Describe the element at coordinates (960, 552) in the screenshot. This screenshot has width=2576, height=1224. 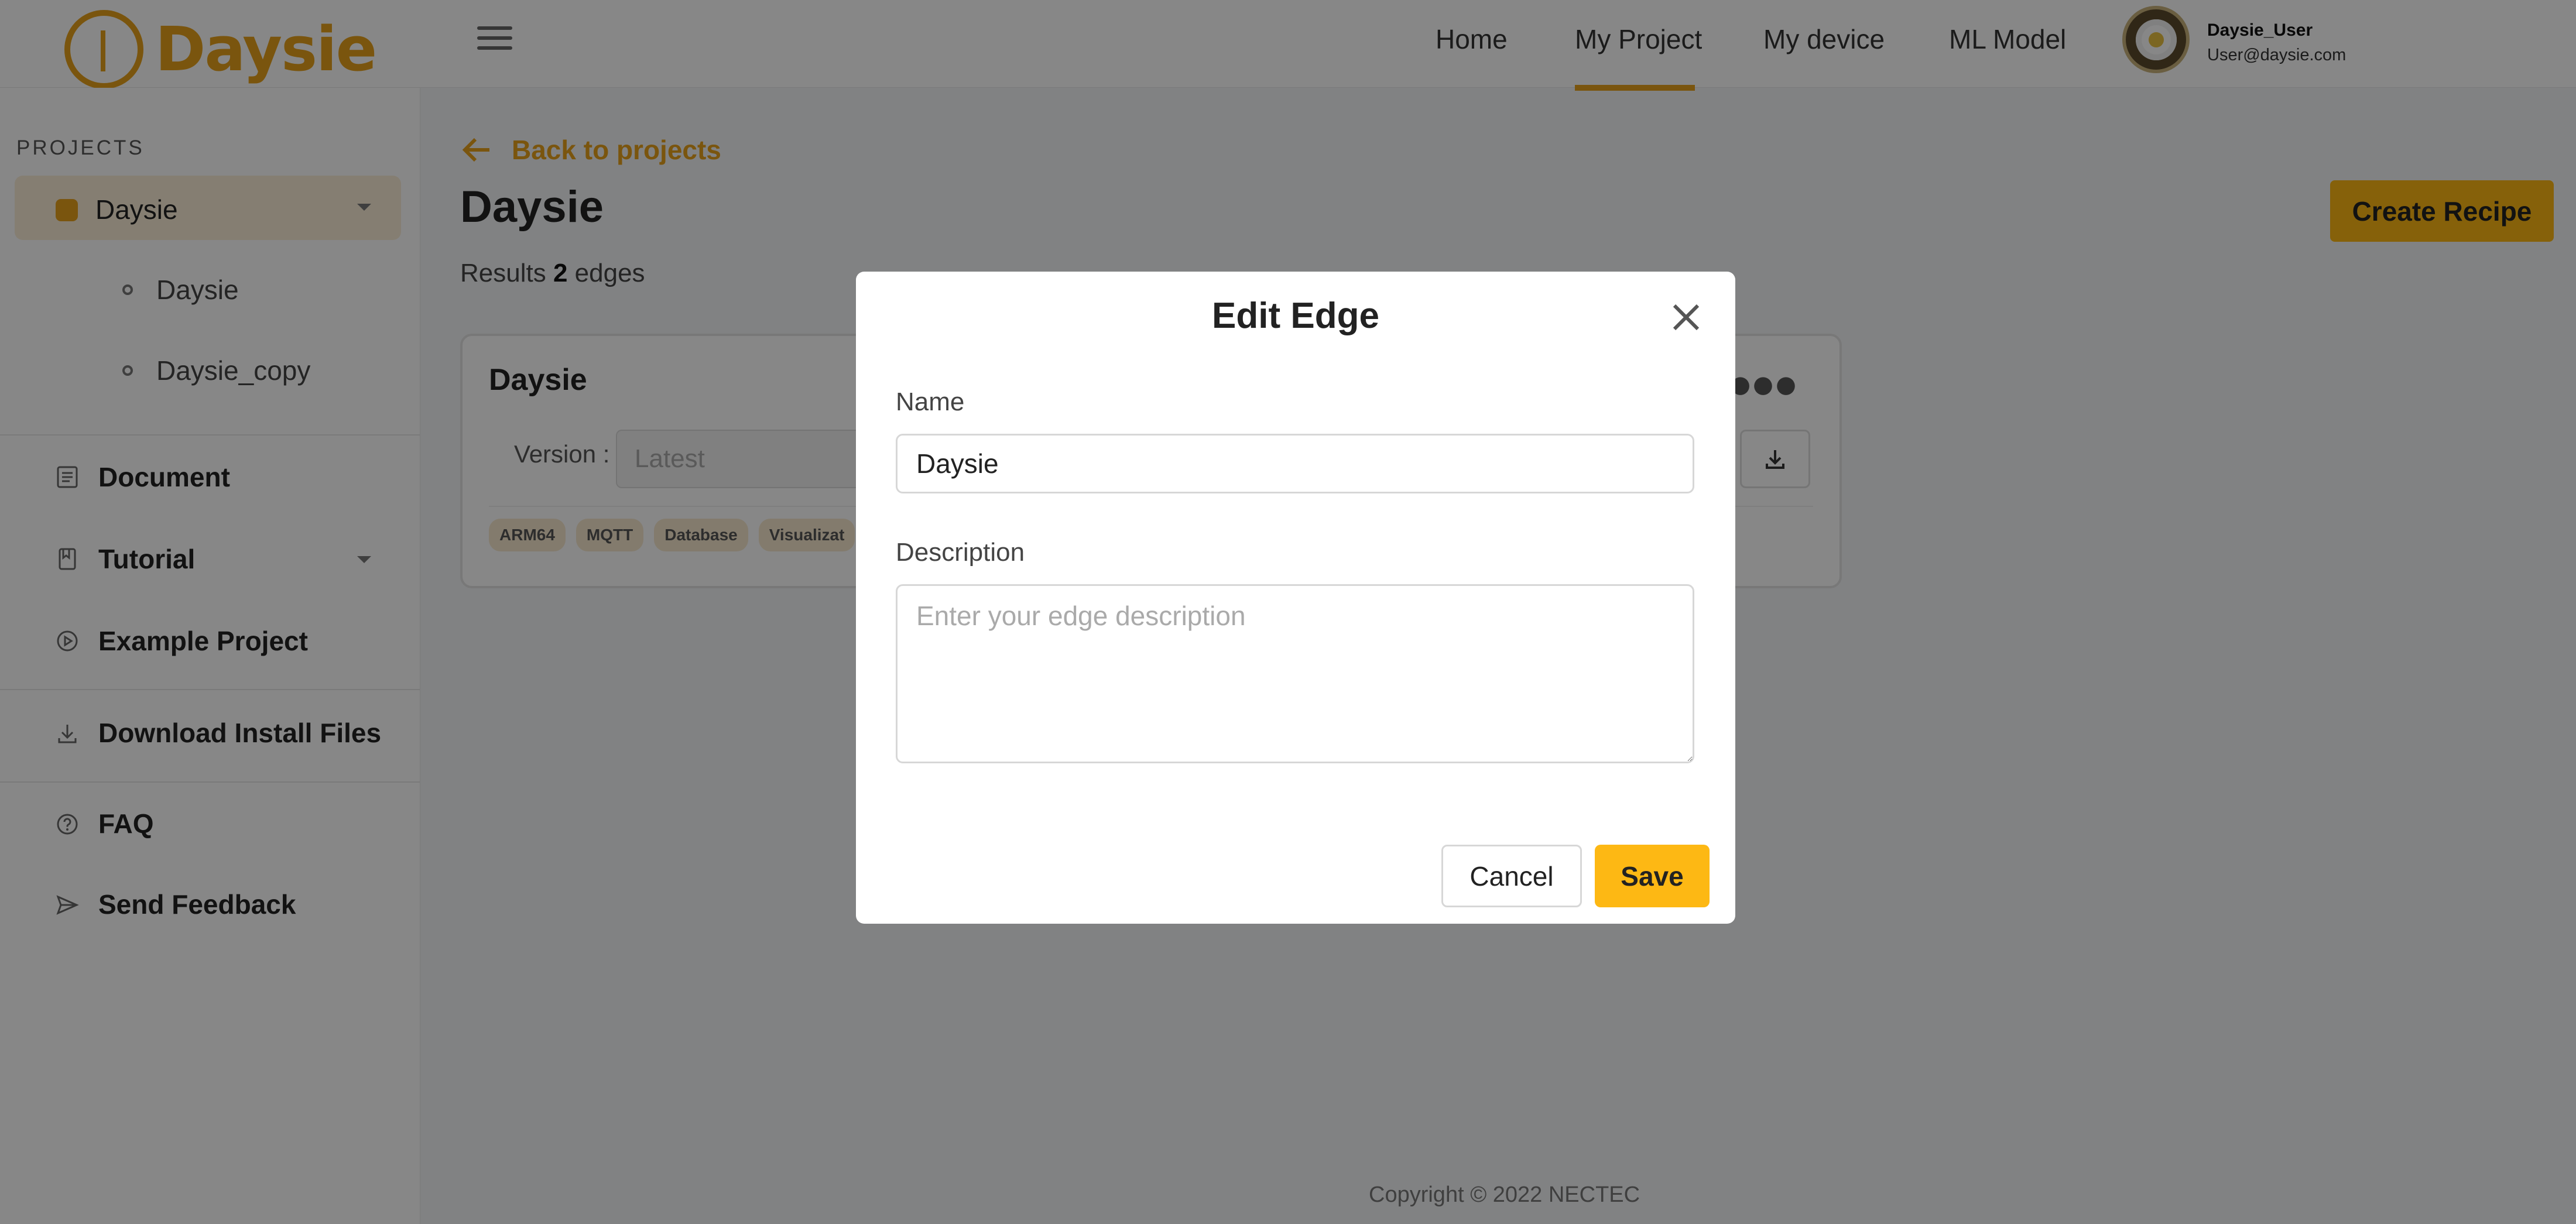
I see `description-label: Description` at that location.